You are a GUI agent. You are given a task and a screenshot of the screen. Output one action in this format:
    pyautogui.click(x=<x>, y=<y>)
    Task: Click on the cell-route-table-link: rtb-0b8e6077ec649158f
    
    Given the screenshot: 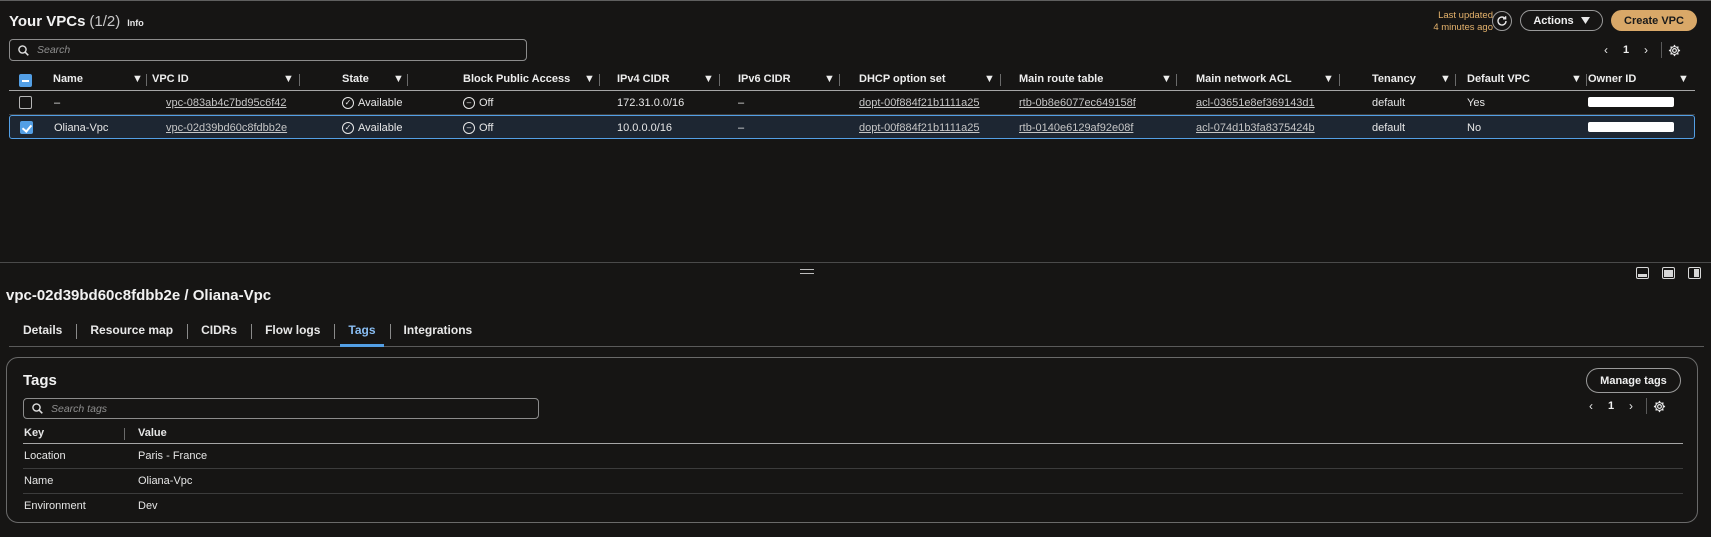 What is the action you would take?
    pyautogui.click(x=1077, y=103)
    